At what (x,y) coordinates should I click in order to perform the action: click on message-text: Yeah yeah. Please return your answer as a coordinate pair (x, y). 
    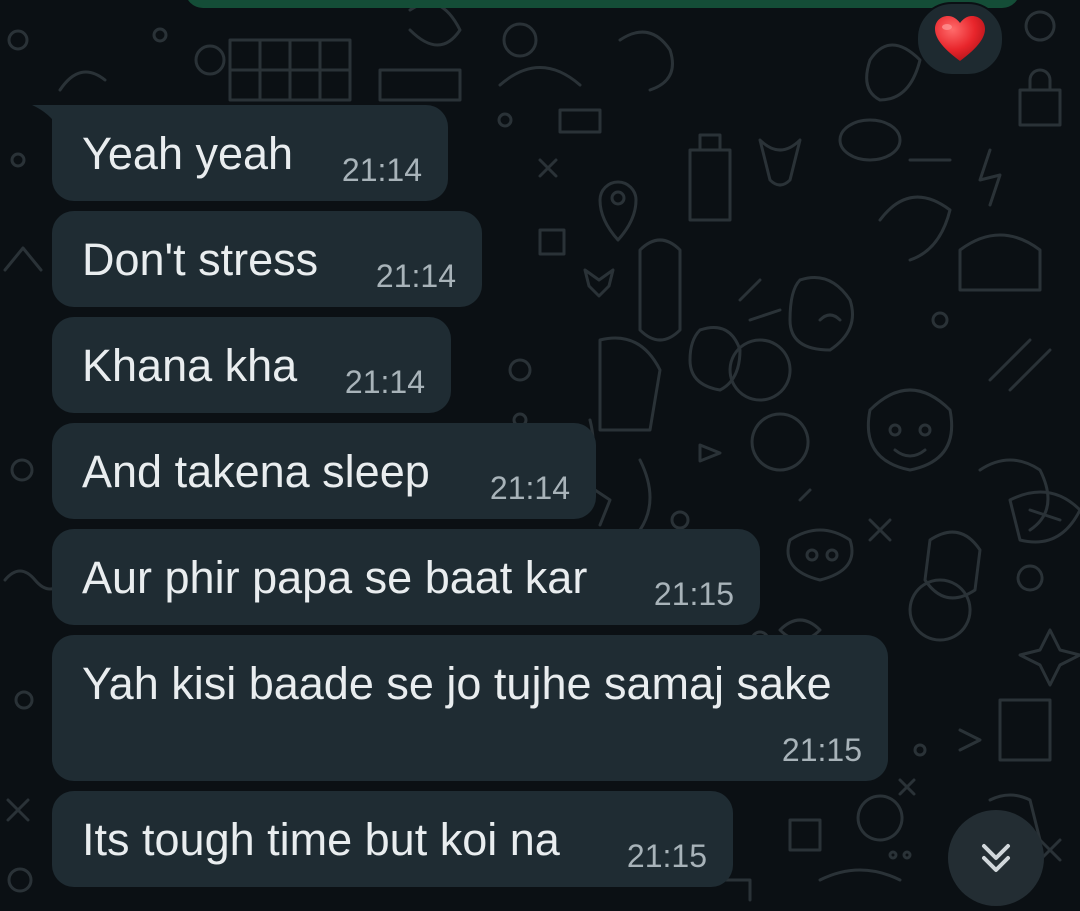
    Looking at the image, I should click on (188, 153).